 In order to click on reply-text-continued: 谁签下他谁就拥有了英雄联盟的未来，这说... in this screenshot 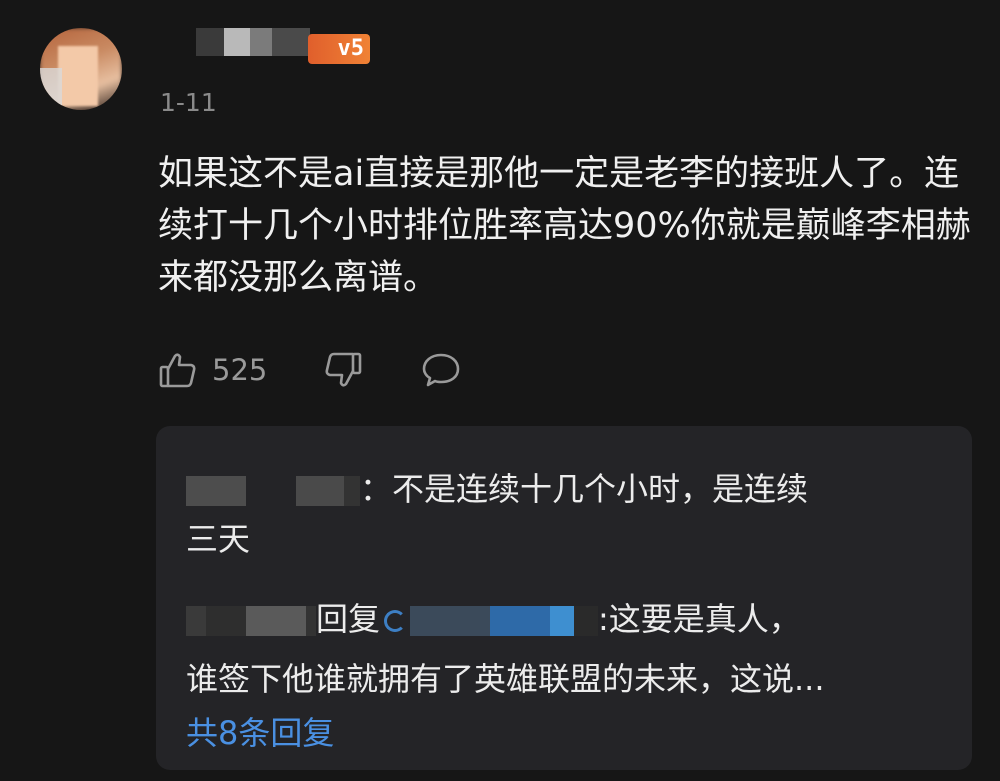, I will do `click(505, 679)`.